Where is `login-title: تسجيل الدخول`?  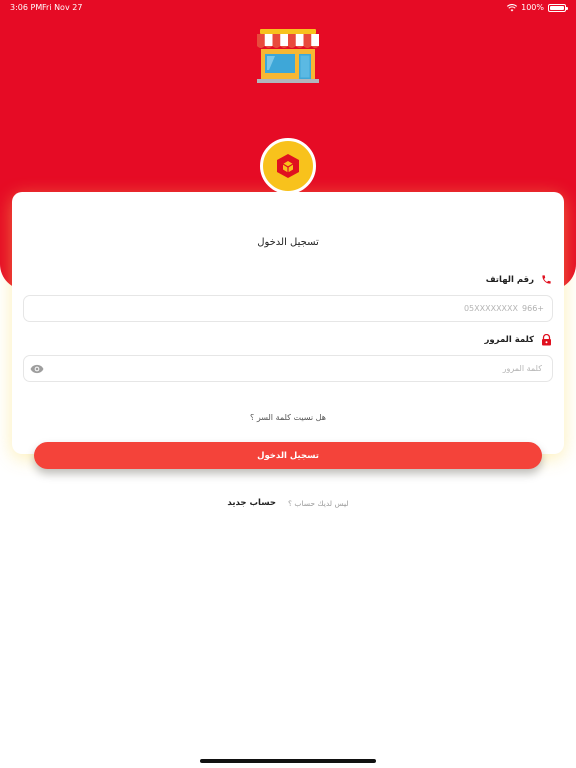 login-title: تسجيل الدخول is located at coordinates (288, 242).